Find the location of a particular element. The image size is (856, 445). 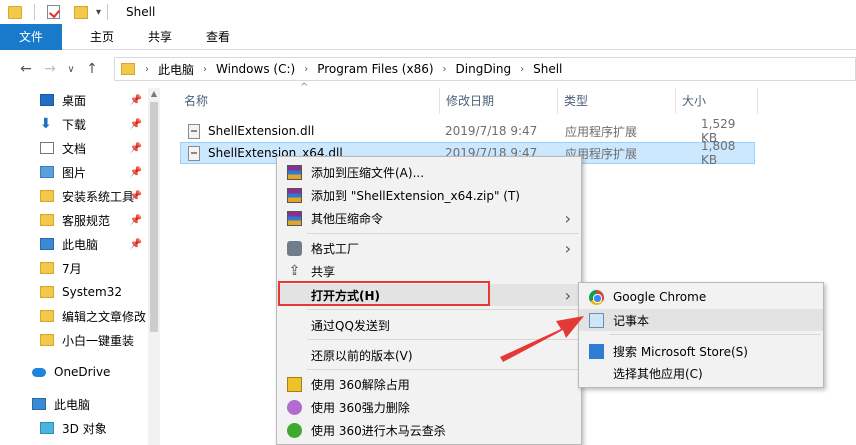

menu-item-restore-versions: 还原以前的版本(V) is located at coordinates (429, 355).